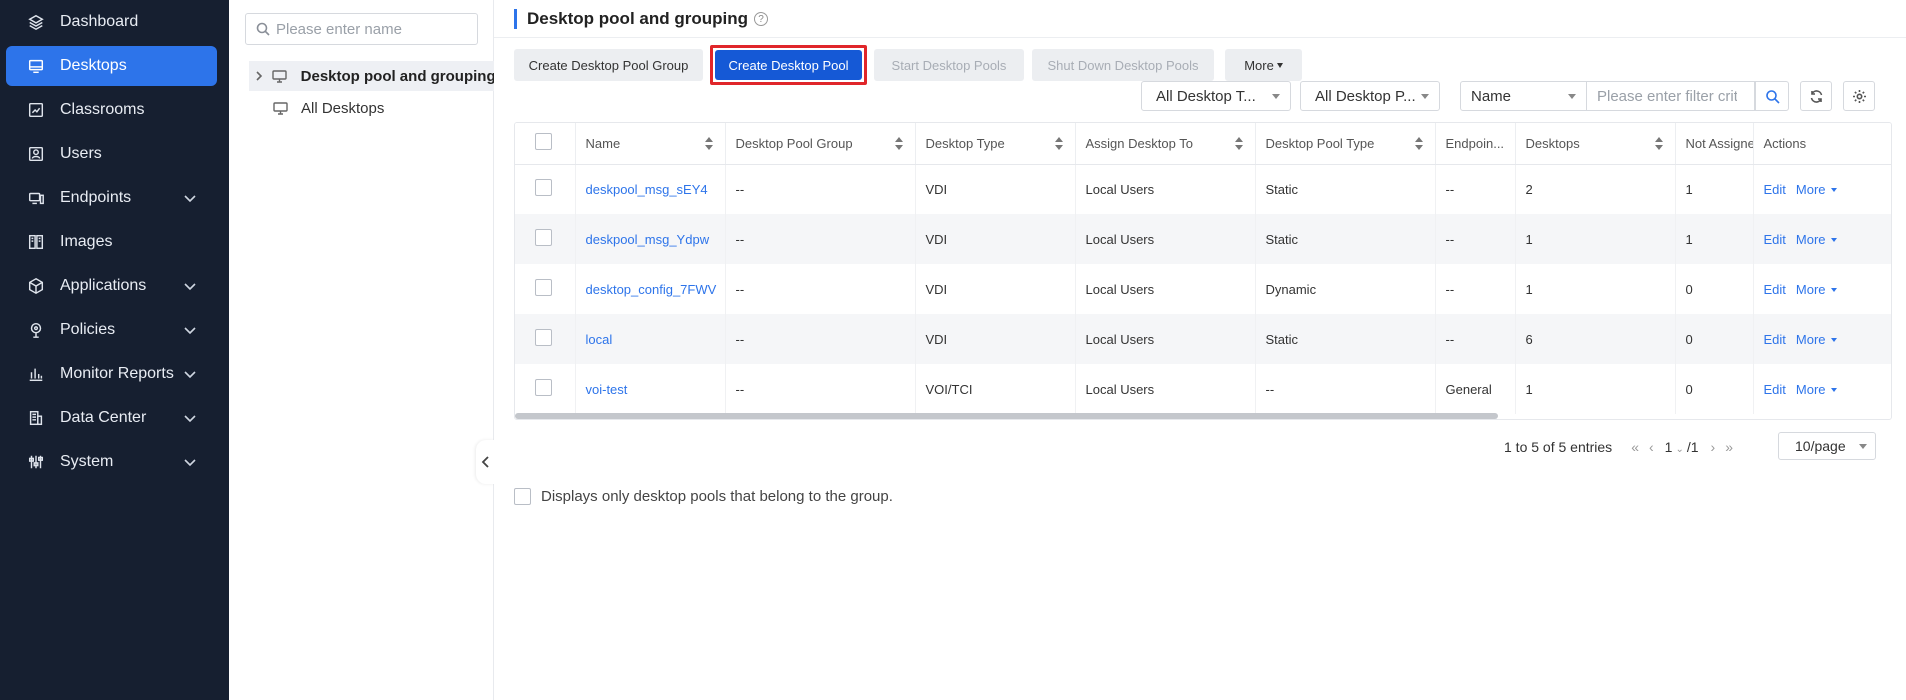 The height and width of the screenshot is (700, 1906). What do you see at coordinates (1682, 447) in the screenshot?
I see `page-number-select: 1 ⌄/1` at bounding box center [1682, 447].